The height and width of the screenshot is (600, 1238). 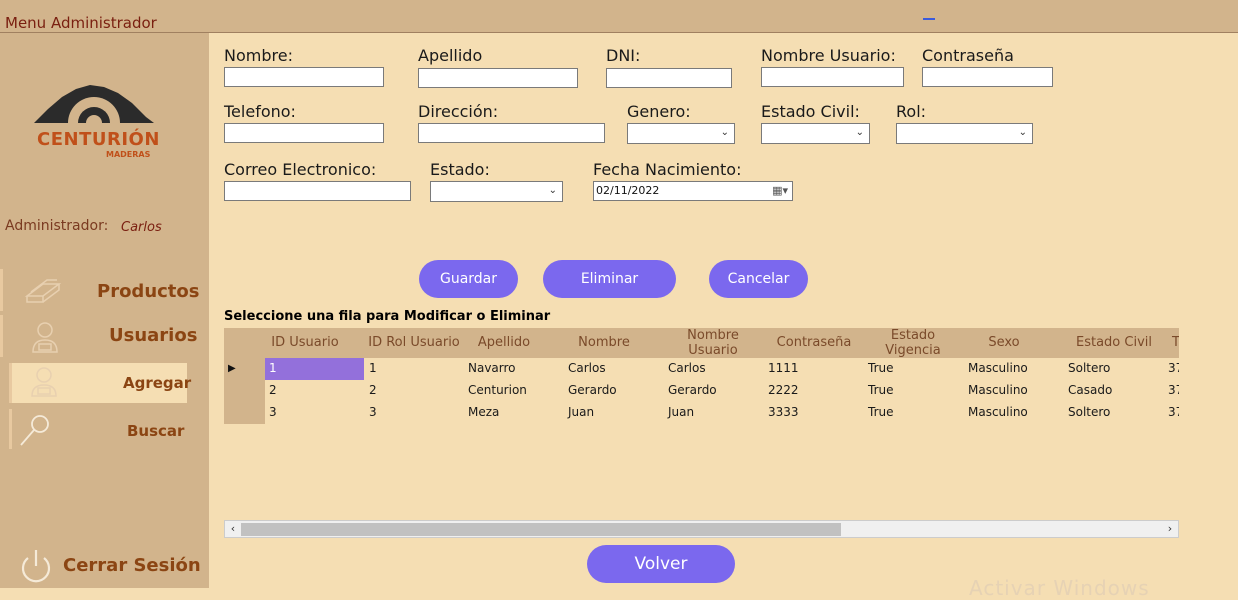 What do you see at coordinates (156, 431) in the screenshot?
I see `sidebar-item-label: Buscar` at bounding box center [156, 431].